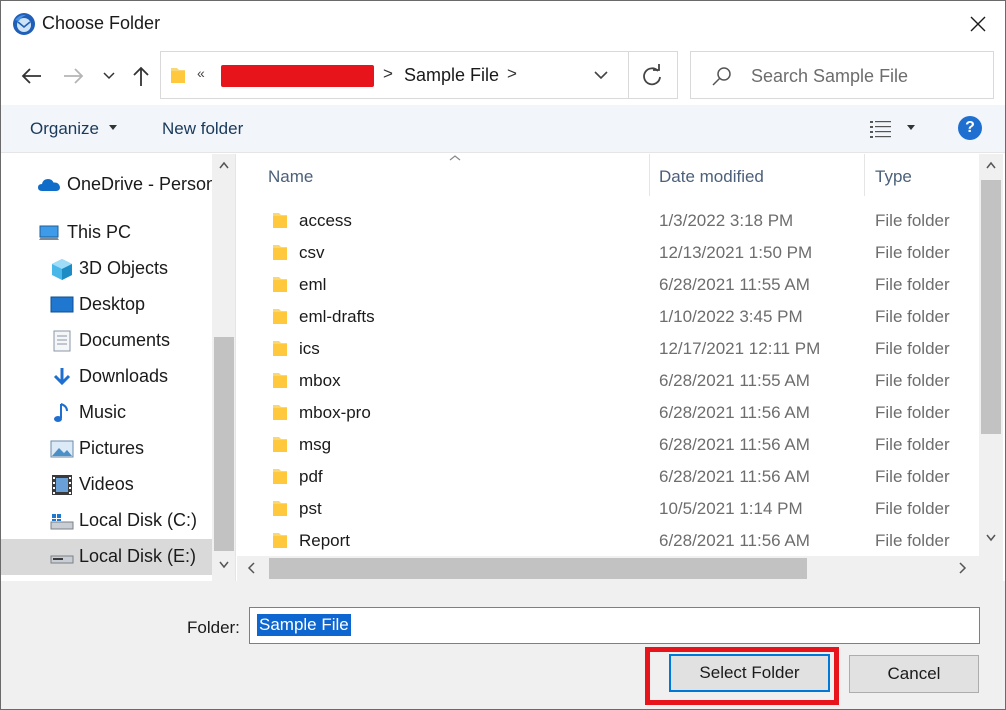 The height and width of the screenshot is (710, 1006). What do you see at coordinates (749, 673) in the screenshot?
I see `select-folder-button: Select Folder` at bounding box center [749, 673].